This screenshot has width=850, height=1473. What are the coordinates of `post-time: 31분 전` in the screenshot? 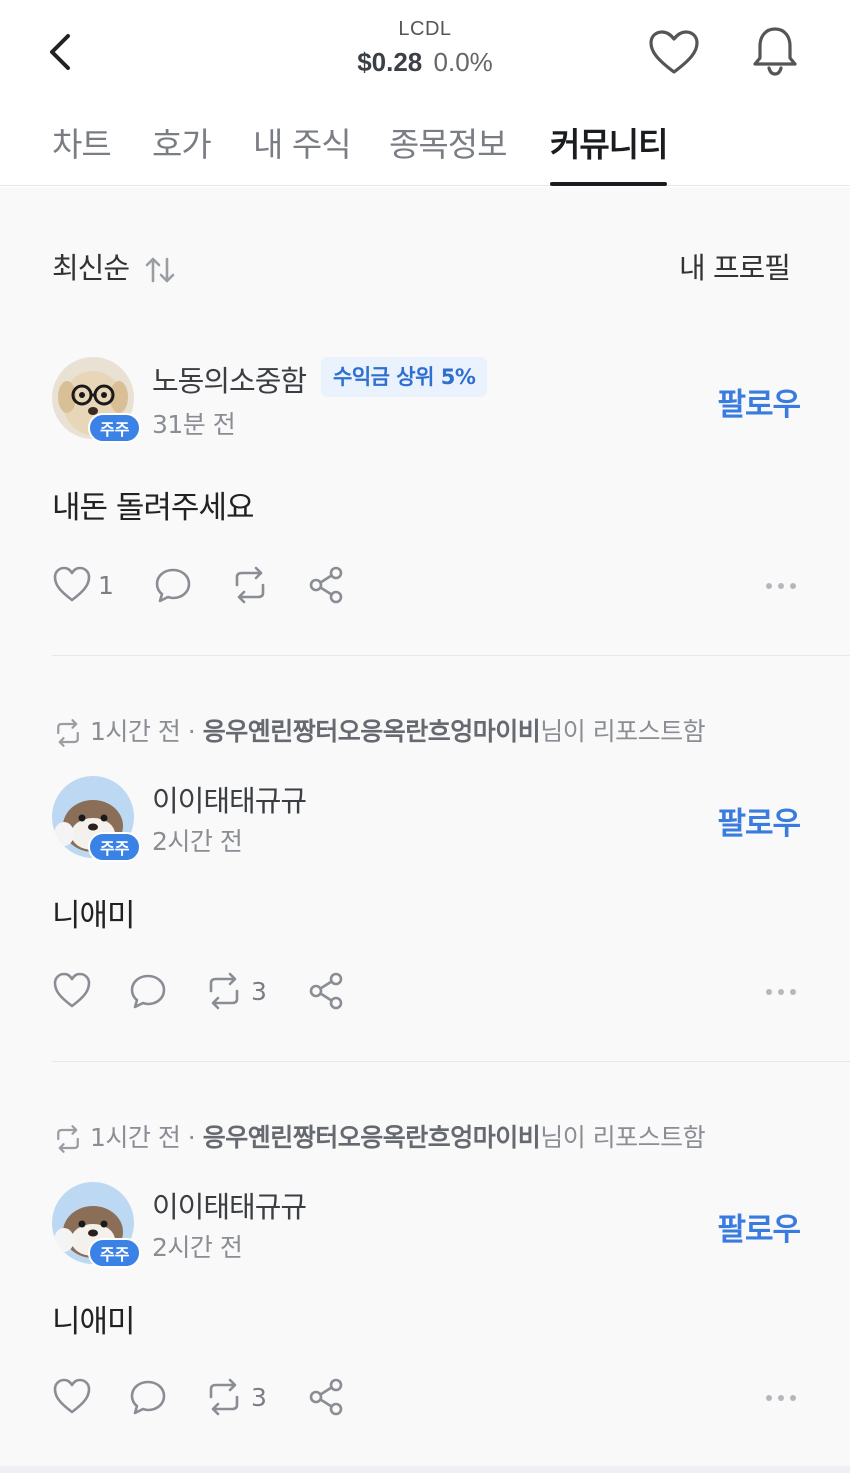 It's located at (194, 424).